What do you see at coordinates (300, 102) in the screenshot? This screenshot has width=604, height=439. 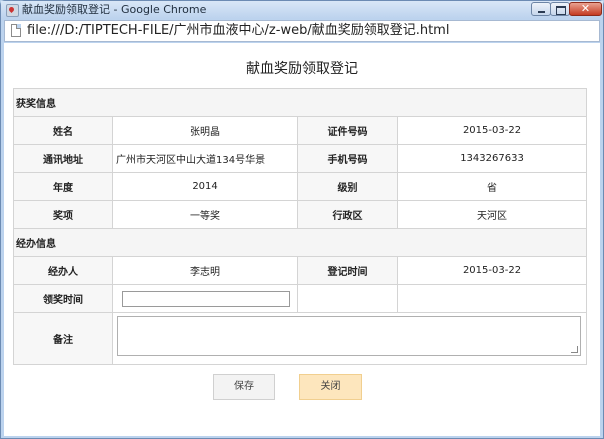 I see `section-award-info: 获奖信息` at bounding box center [300, 102].